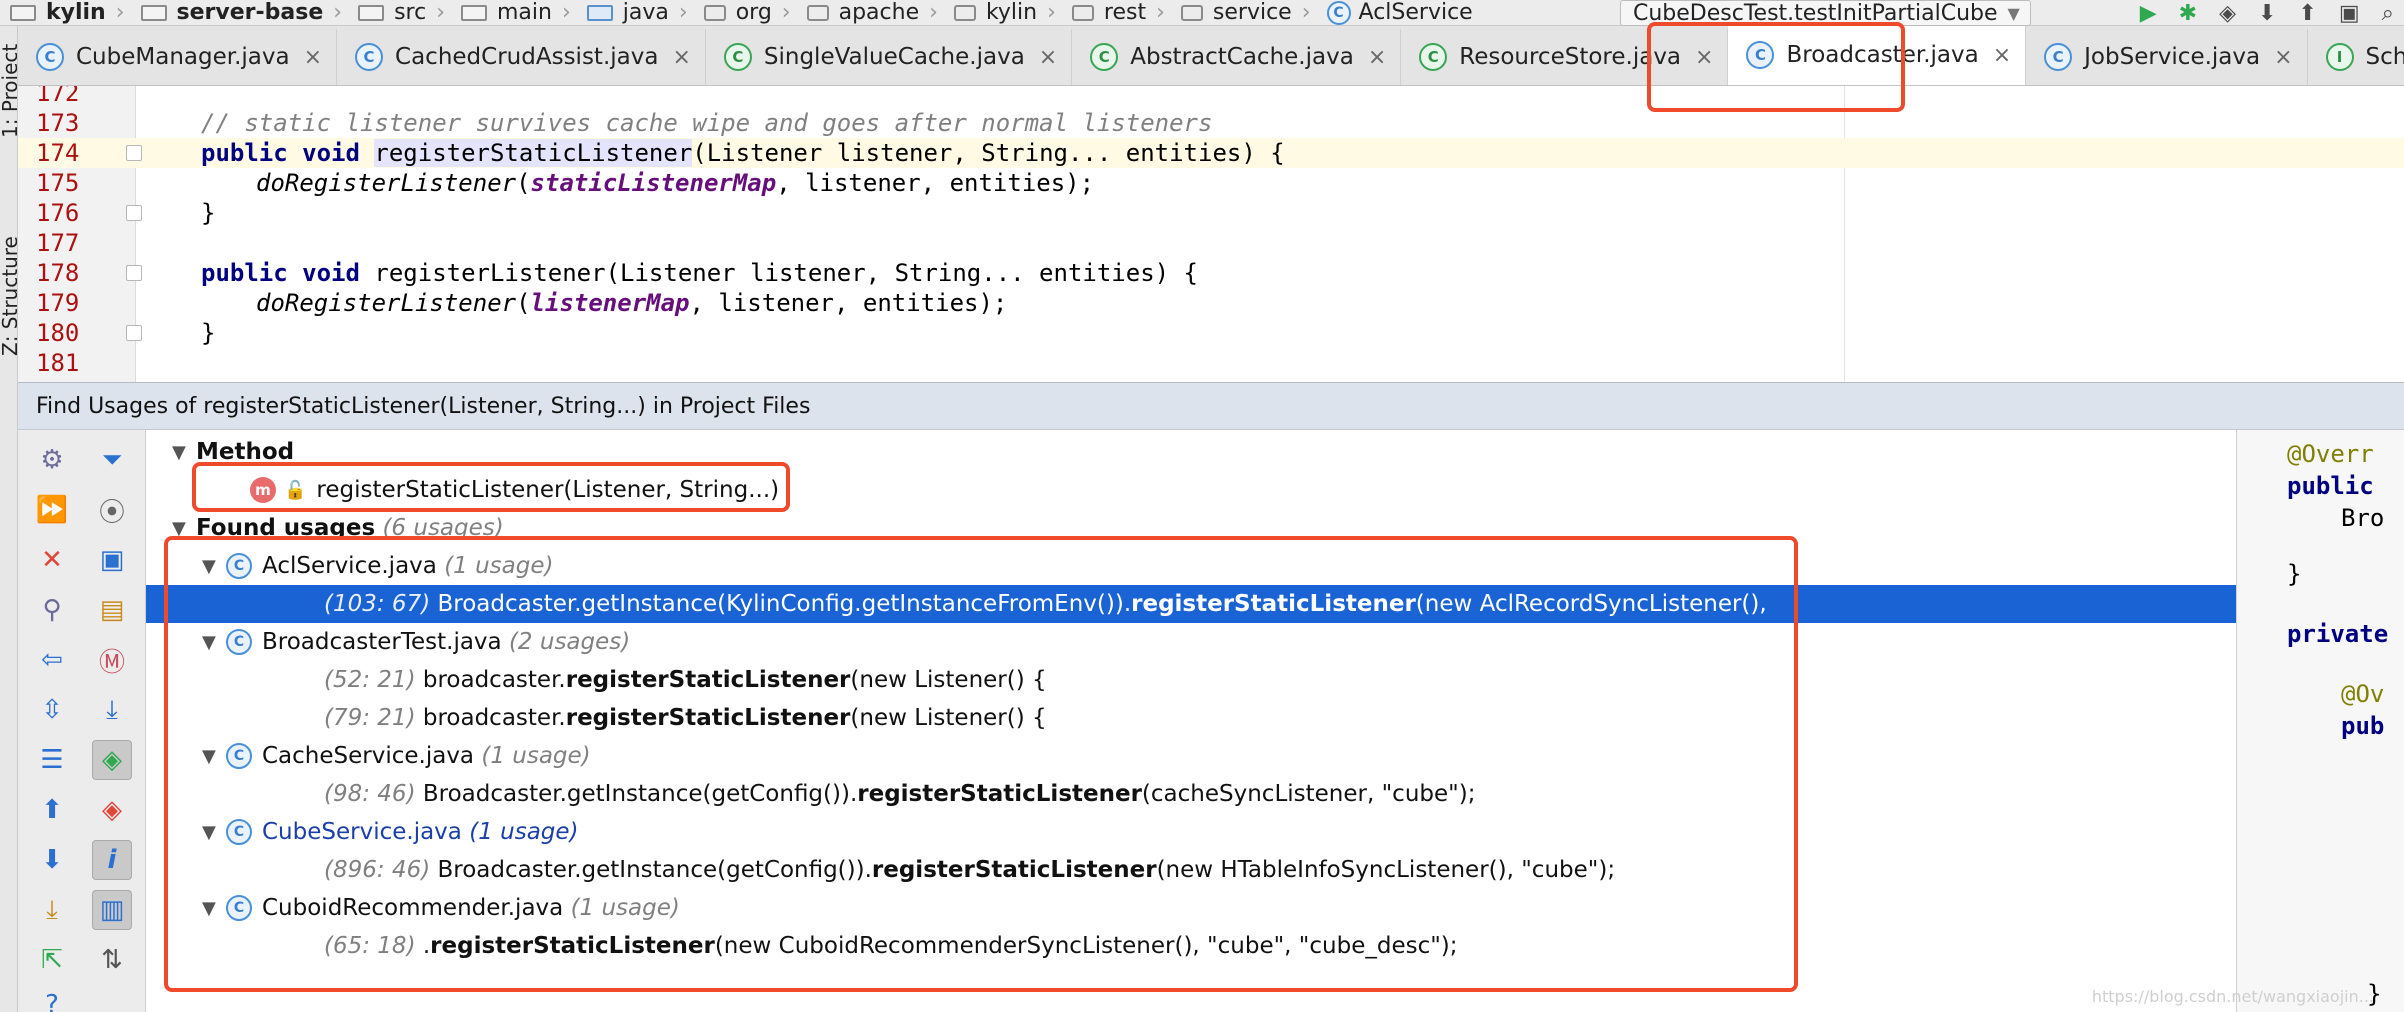 This screenshot has height=1012, width=2404. What do you see at coordinates (1191, 908) in the screenshot?
I see `tree-file-cuboidrecommender: ▼ C CuboidRecommender.java (1 usage)` at bounding box center [1191, 908].